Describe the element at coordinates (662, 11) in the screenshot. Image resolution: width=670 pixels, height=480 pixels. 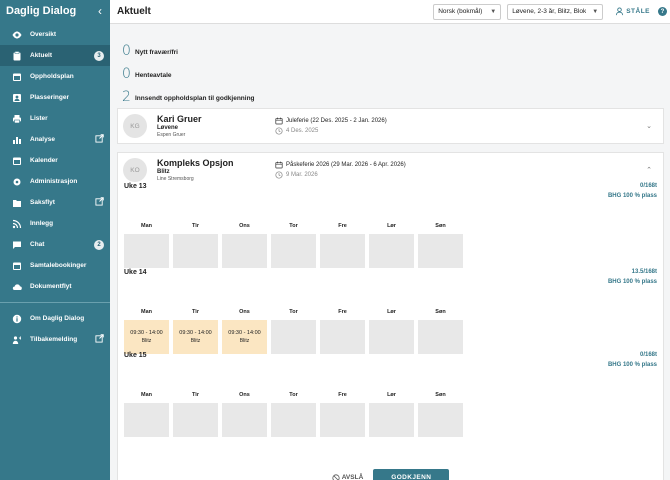
I see `help-icon: ?` at that location.